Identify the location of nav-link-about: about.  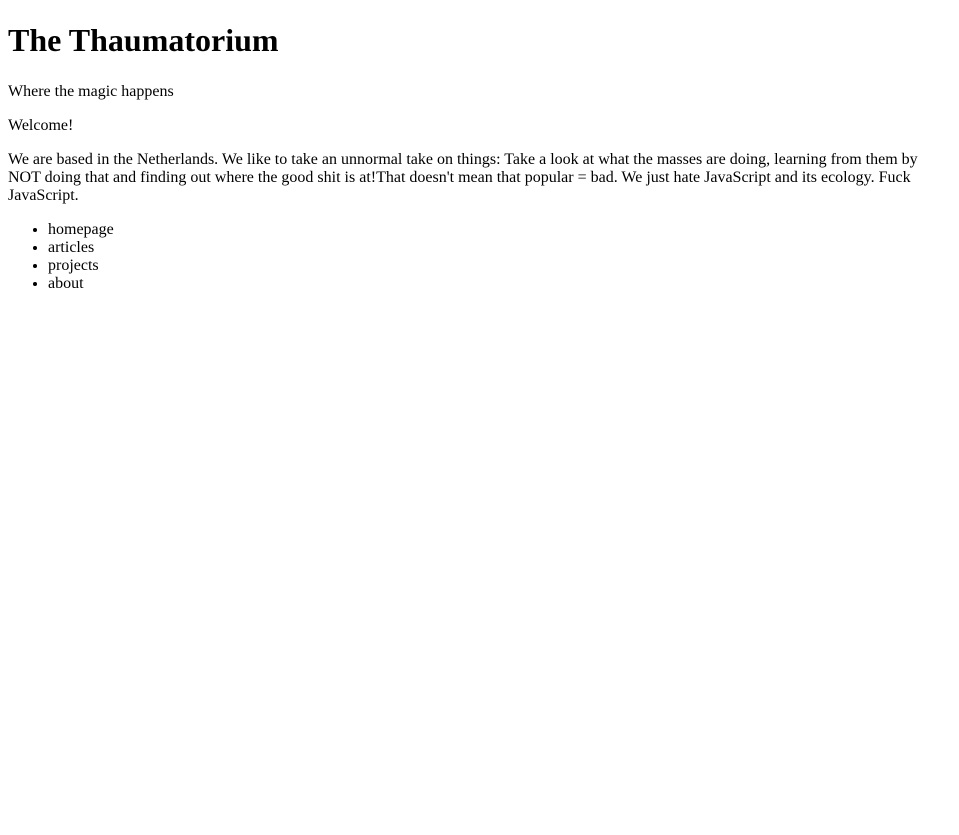
(66, 283).